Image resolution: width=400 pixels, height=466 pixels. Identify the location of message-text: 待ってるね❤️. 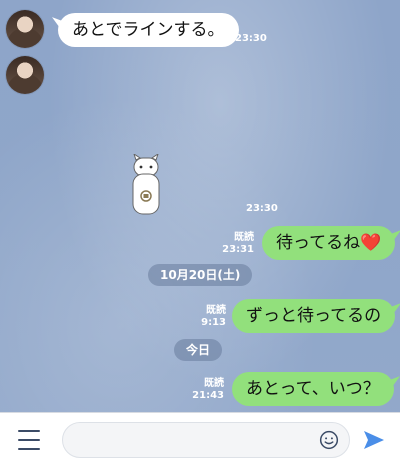
(329, 243).